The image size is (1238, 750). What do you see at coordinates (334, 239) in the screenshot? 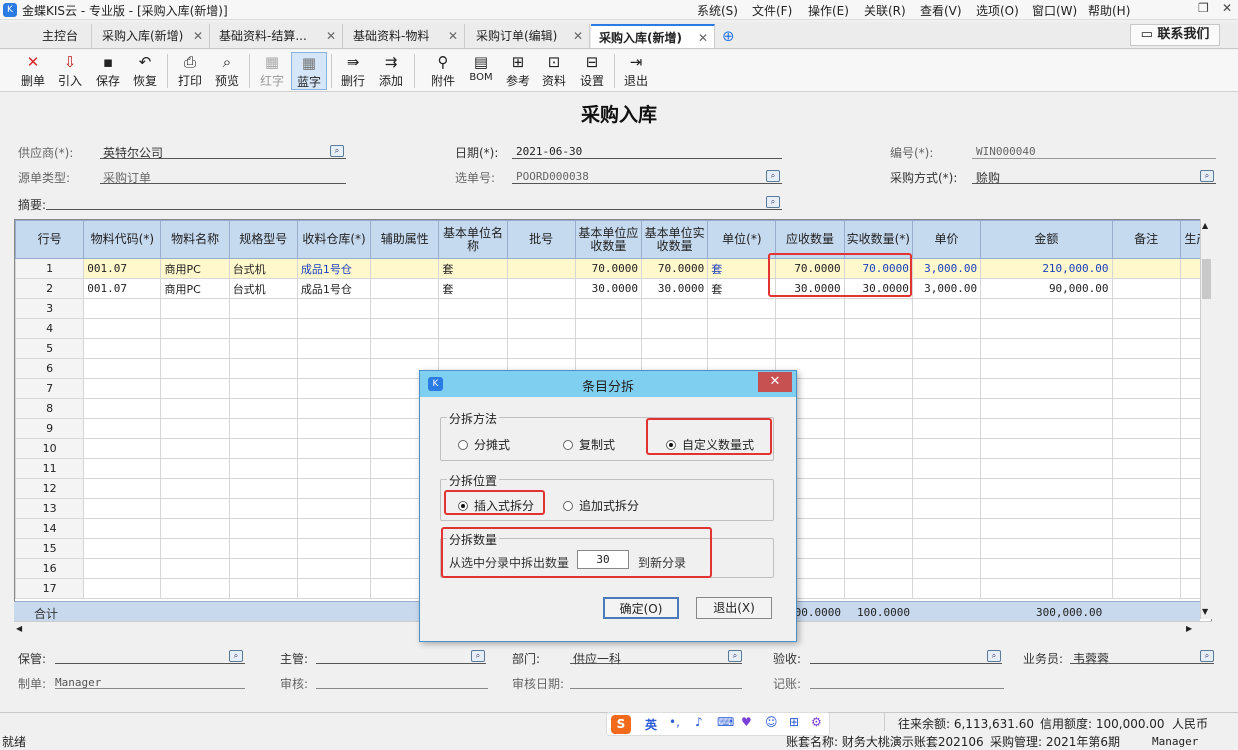
I see `col-header: 收料仓库(*)` at bounding box center [334, 239].